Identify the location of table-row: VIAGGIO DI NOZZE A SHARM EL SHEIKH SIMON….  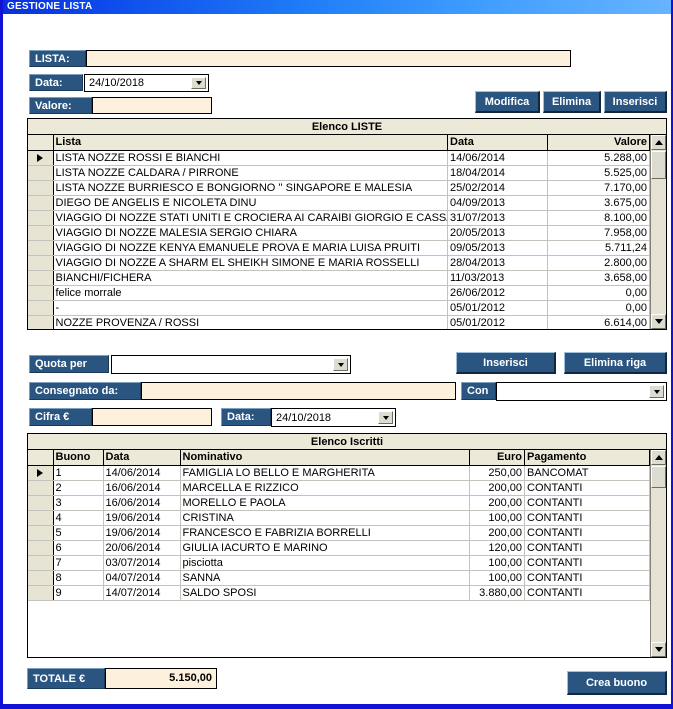
(339, 263).